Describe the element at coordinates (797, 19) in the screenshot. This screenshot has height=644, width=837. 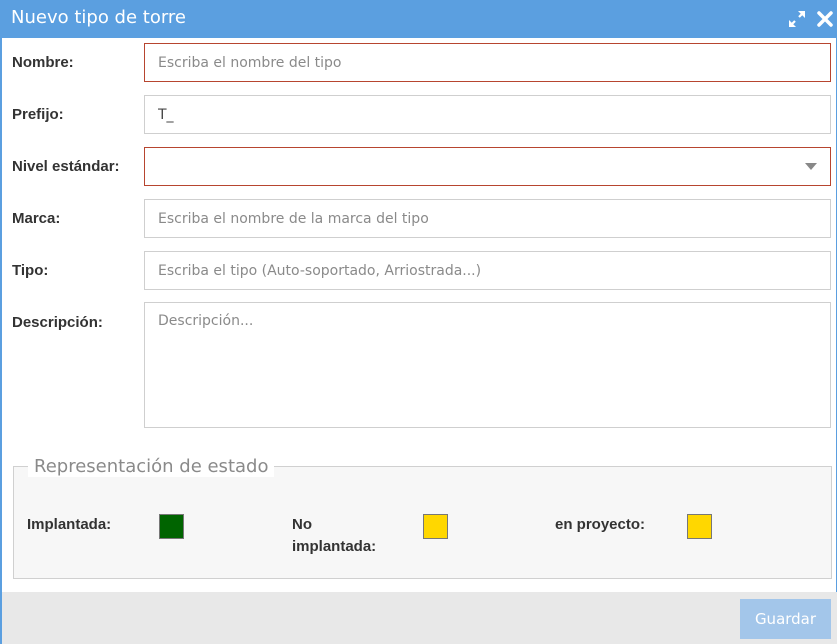
I see `expand-icon` at that location.